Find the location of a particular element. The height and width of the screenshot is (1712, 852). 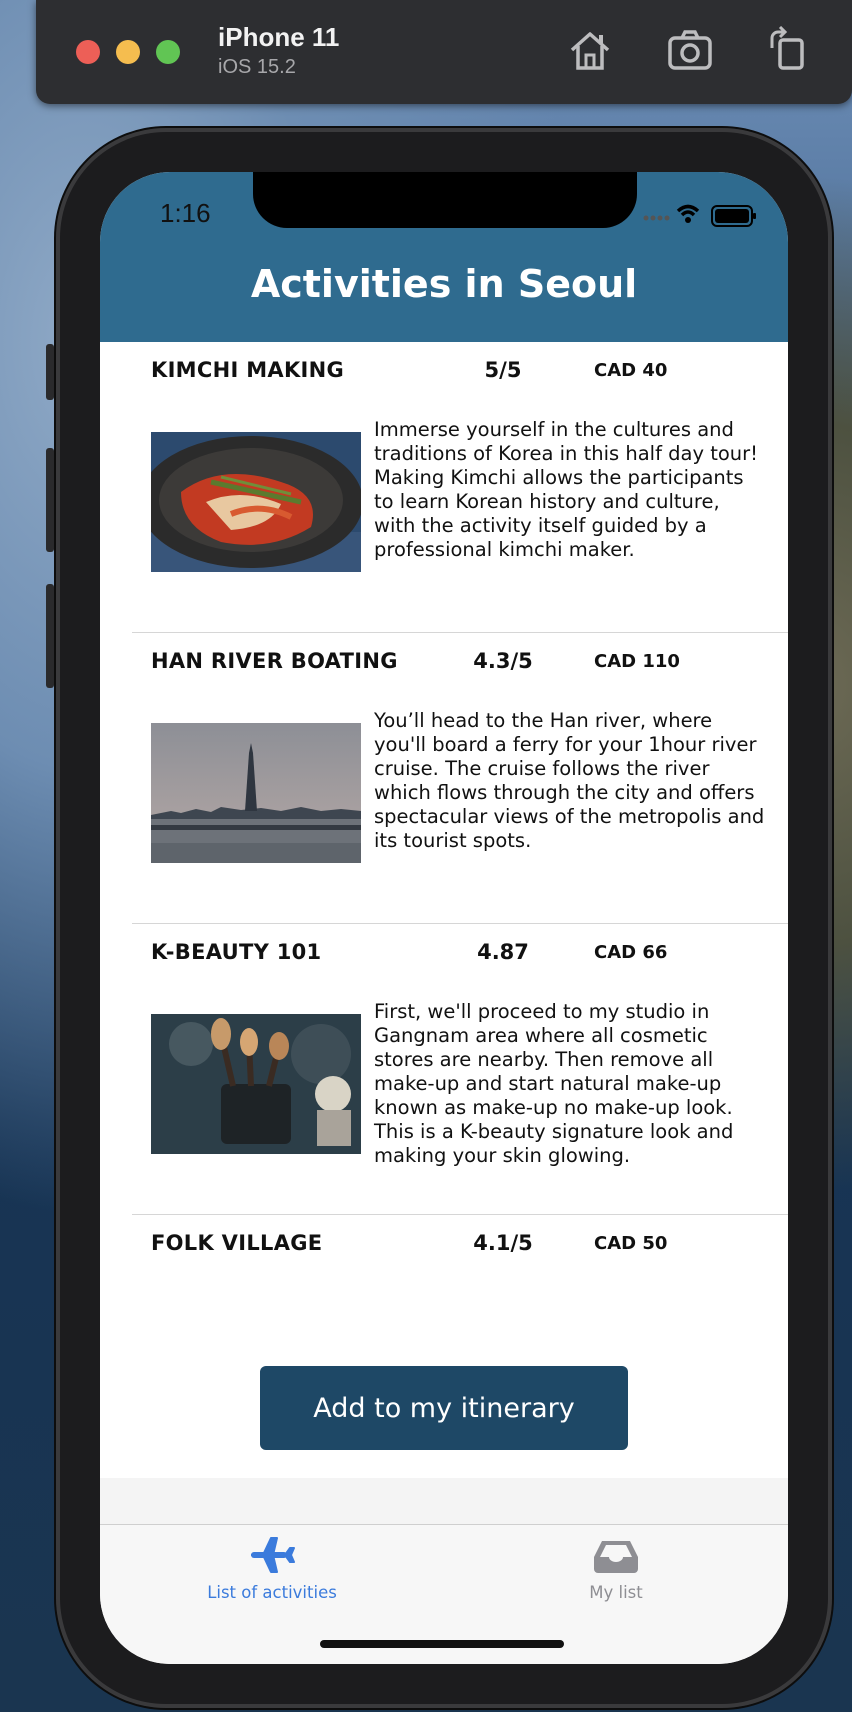

folk-village-photo is located at coordinates (256, 1304).